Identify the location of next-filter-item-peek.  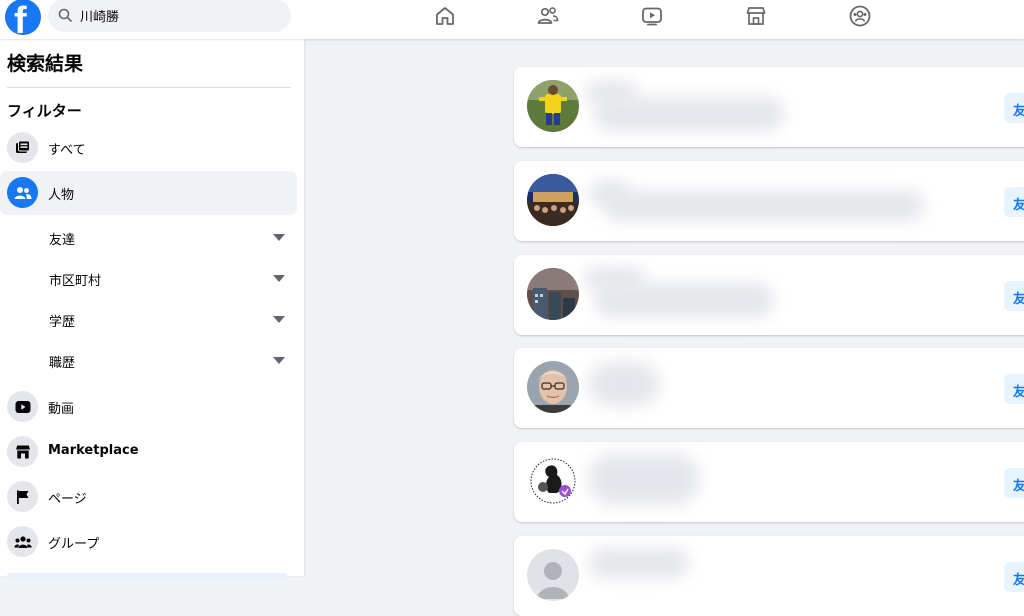
(147, 576).